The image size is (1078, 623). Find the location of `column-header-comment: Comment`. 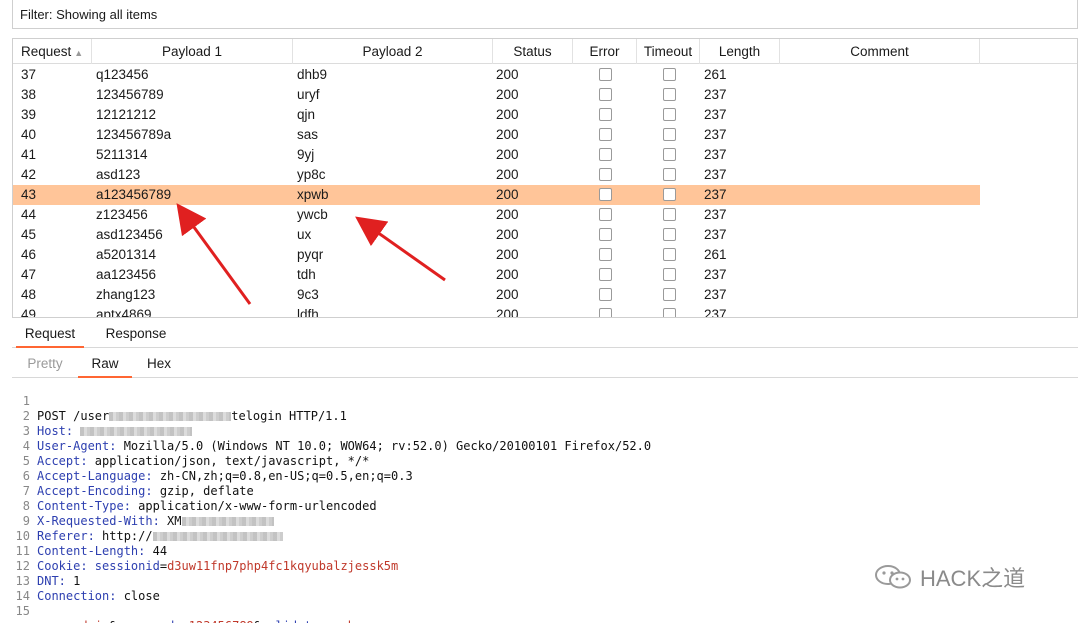

column-header-comment: Comment is located at coordinates (880, 51).